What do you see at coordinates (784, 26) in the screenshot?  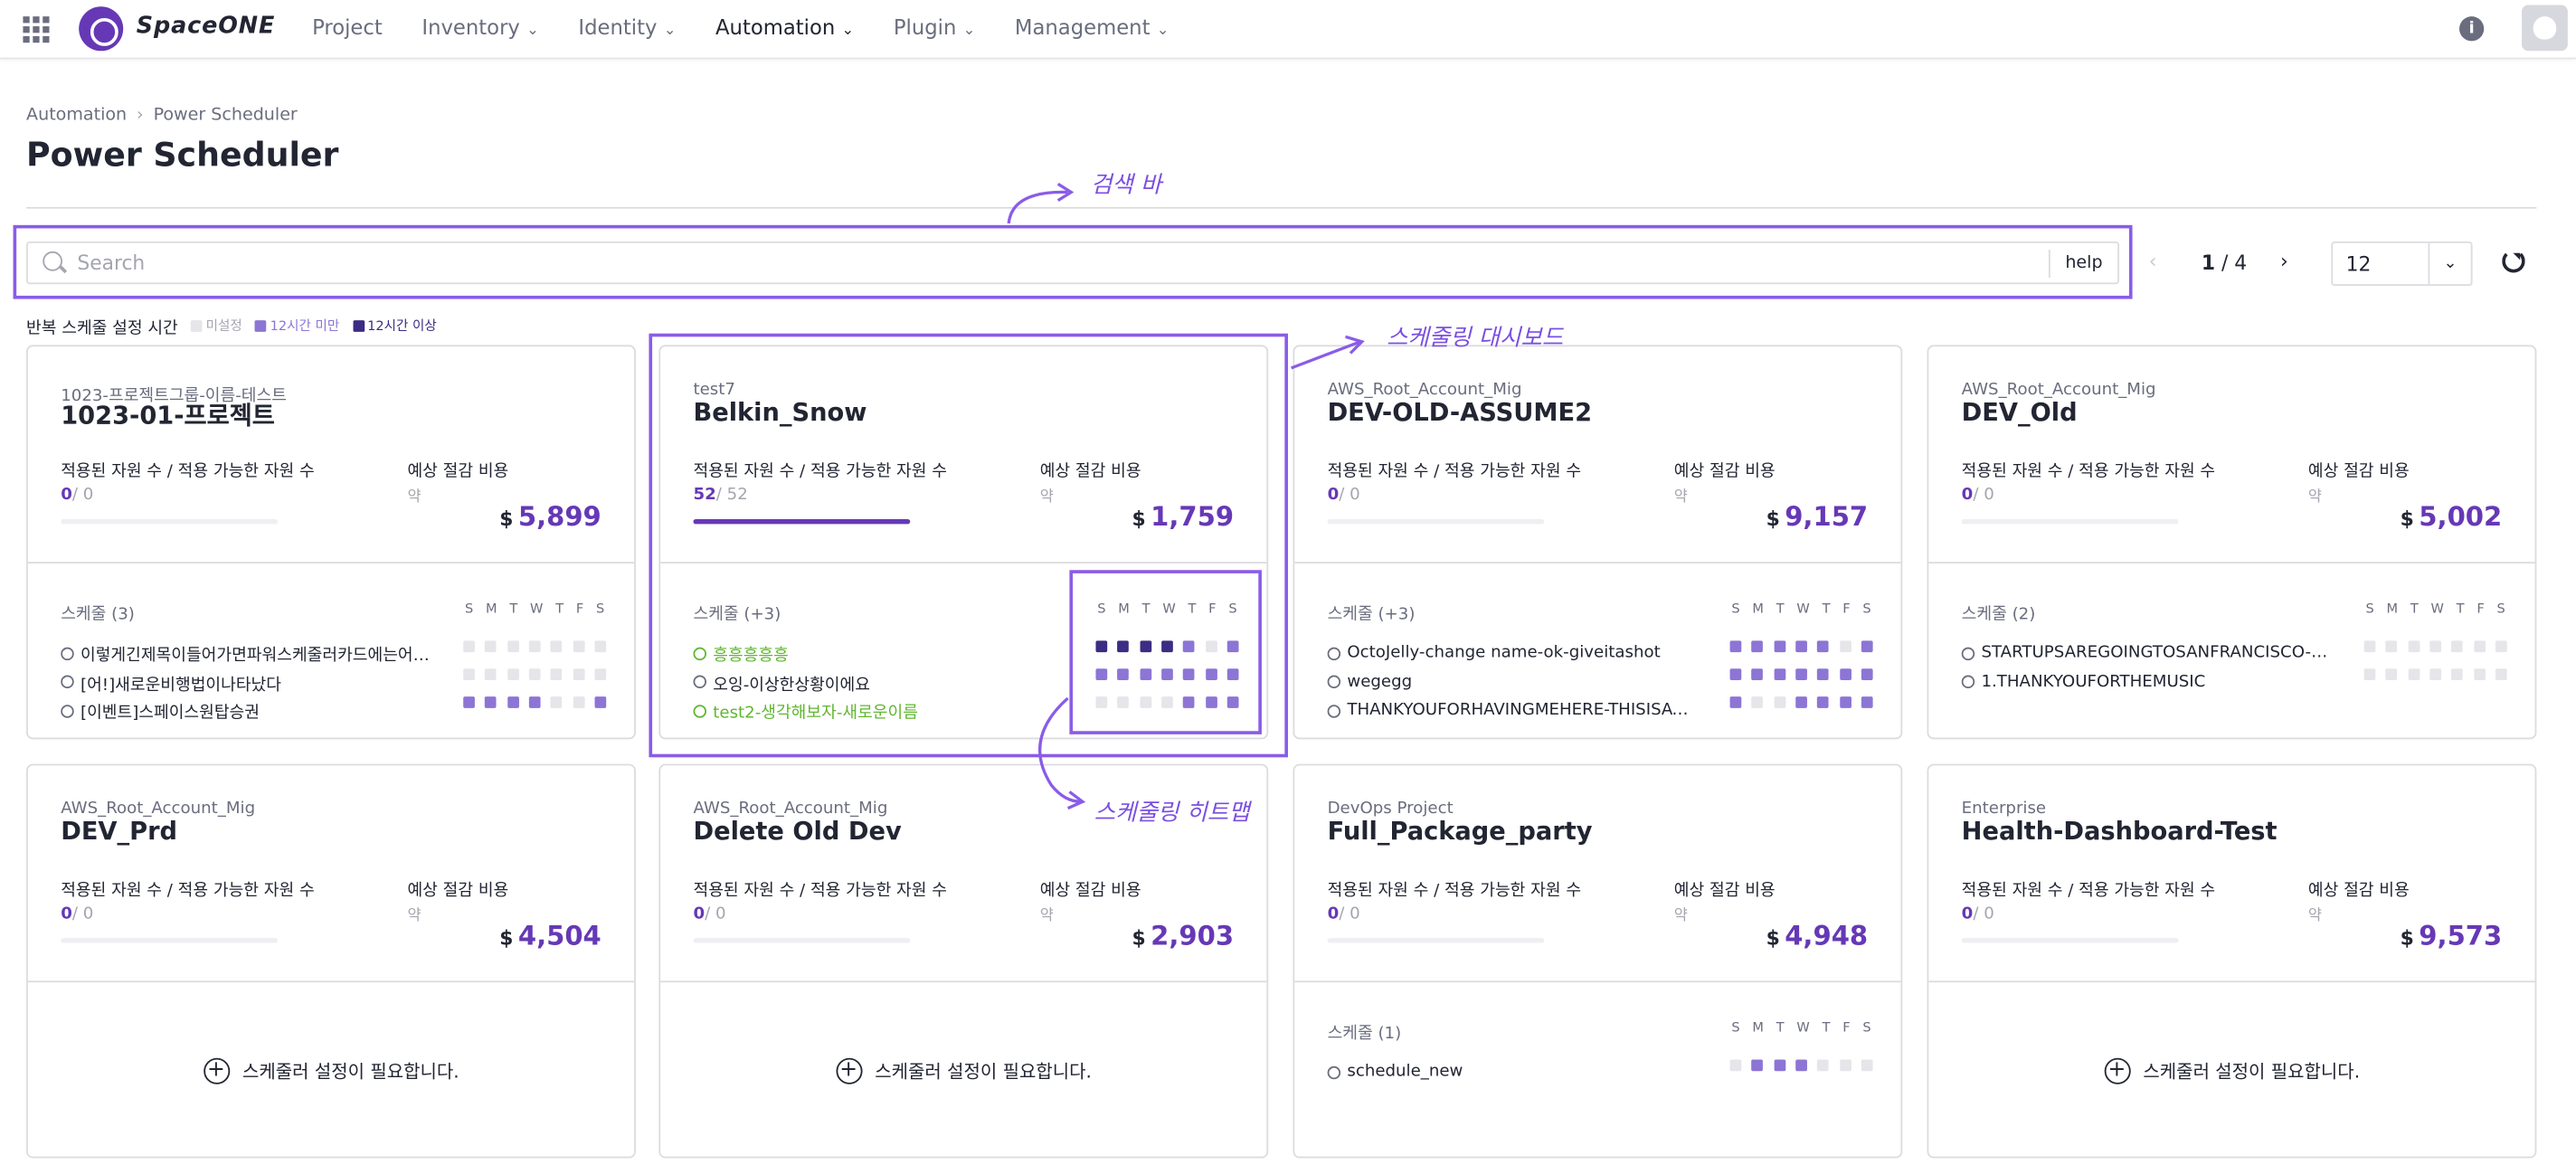 I see `menu-item-automation: Automation ⌄` at bounding box center [784, 26].